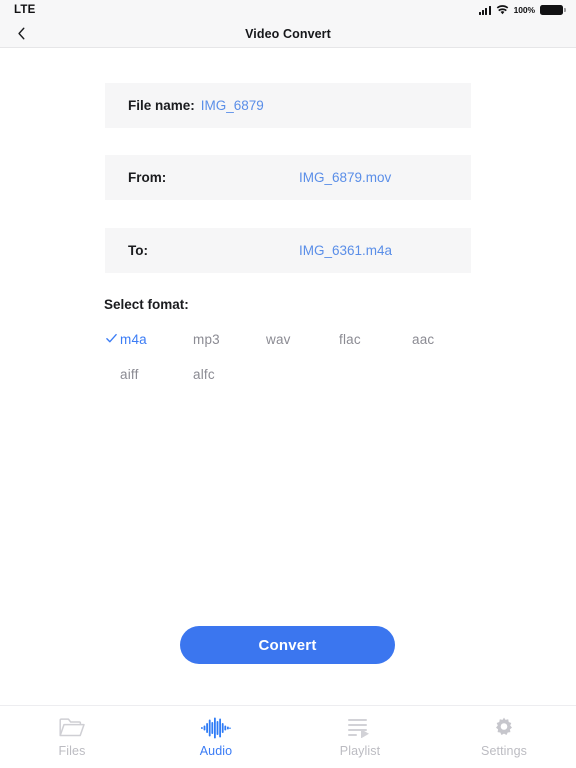 The width and height of the screenshot is (576, 768). I want to click on tab-bar: Files Audio Playlist Settings, so click(288, 736).